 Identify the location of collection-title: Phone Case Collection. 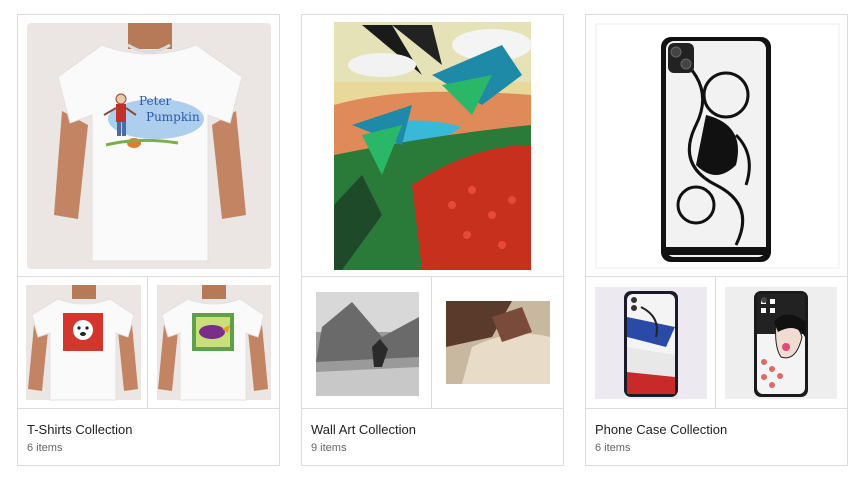
(661, 429).